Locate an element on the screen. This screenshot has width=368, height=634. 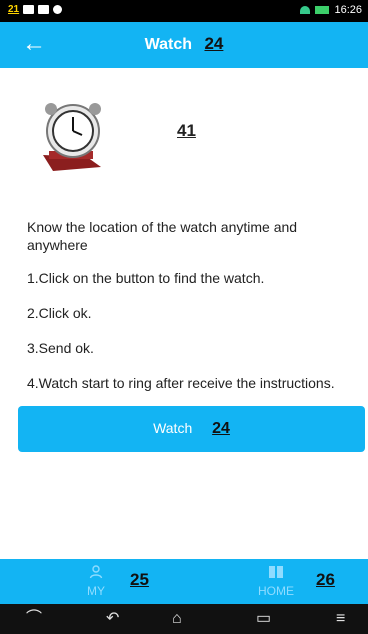
book-icon is located at coordinates (276, 572).